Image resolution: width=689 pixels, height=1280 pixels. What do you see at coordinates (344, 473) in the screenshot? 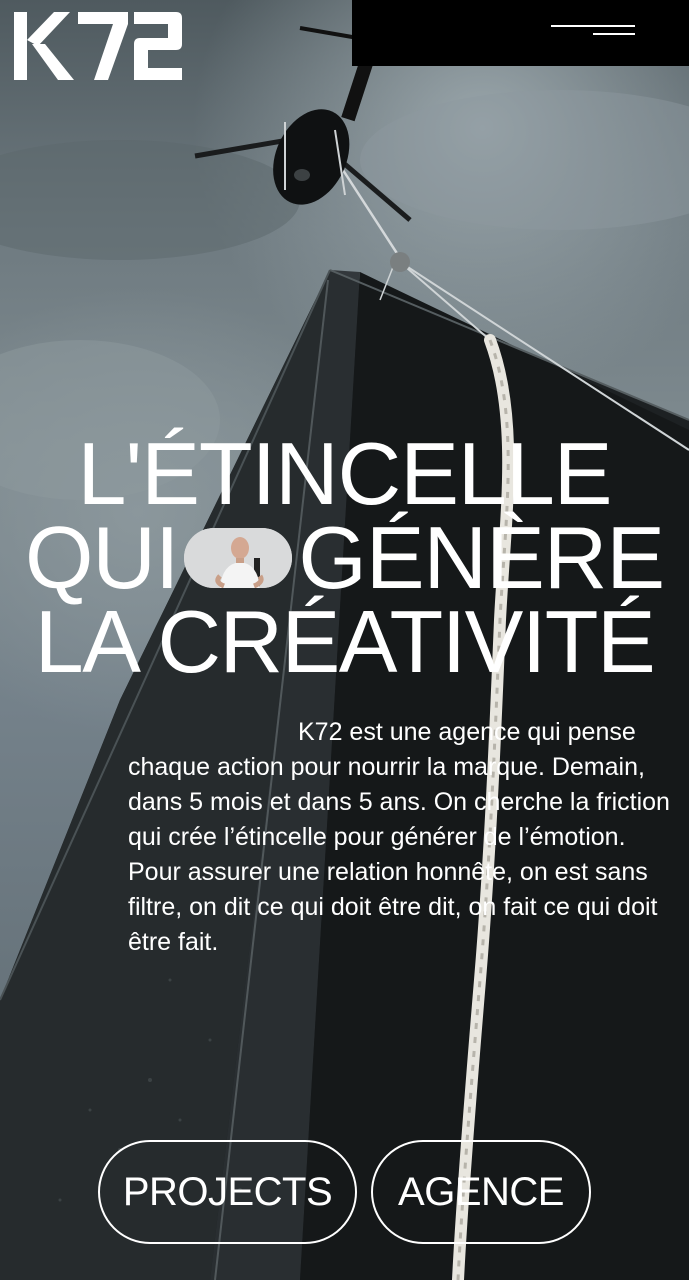
I see `headline-line-1: L'ÉTINCELLE` at bounding box center [344, 473].